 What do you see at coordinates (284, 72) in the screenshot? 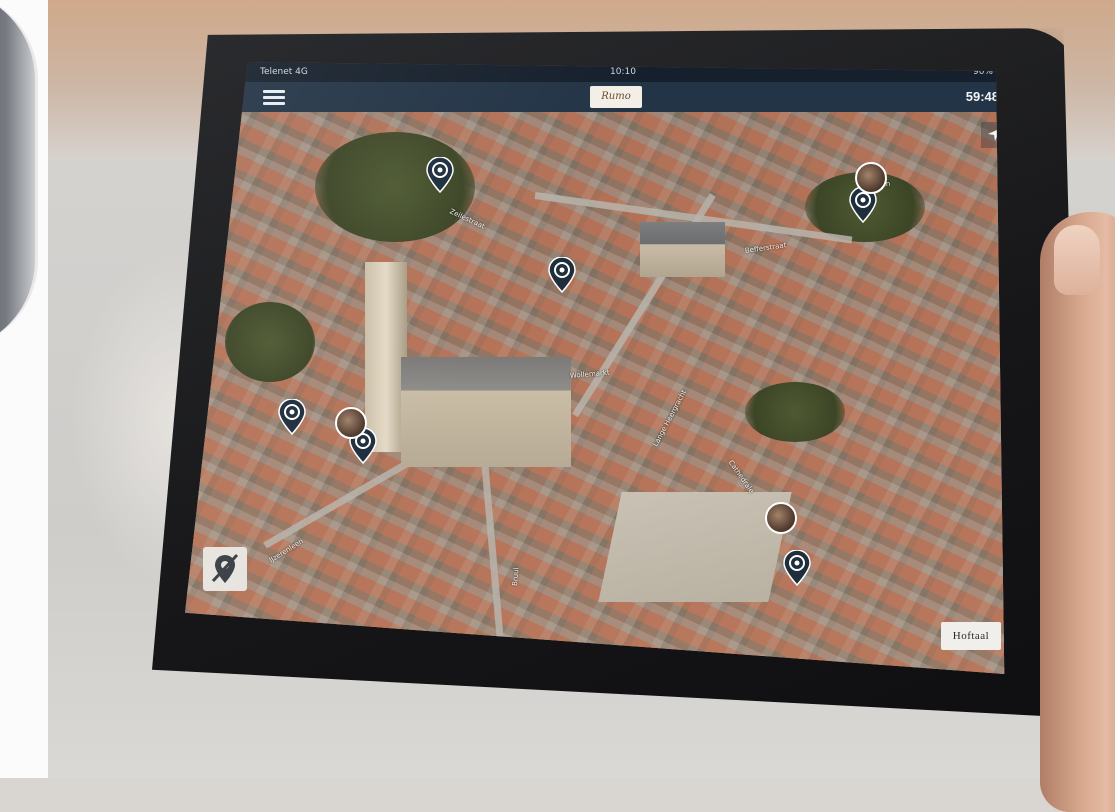
I see `status-carrier: Telenet 4G` at bounding box center [284, 72].